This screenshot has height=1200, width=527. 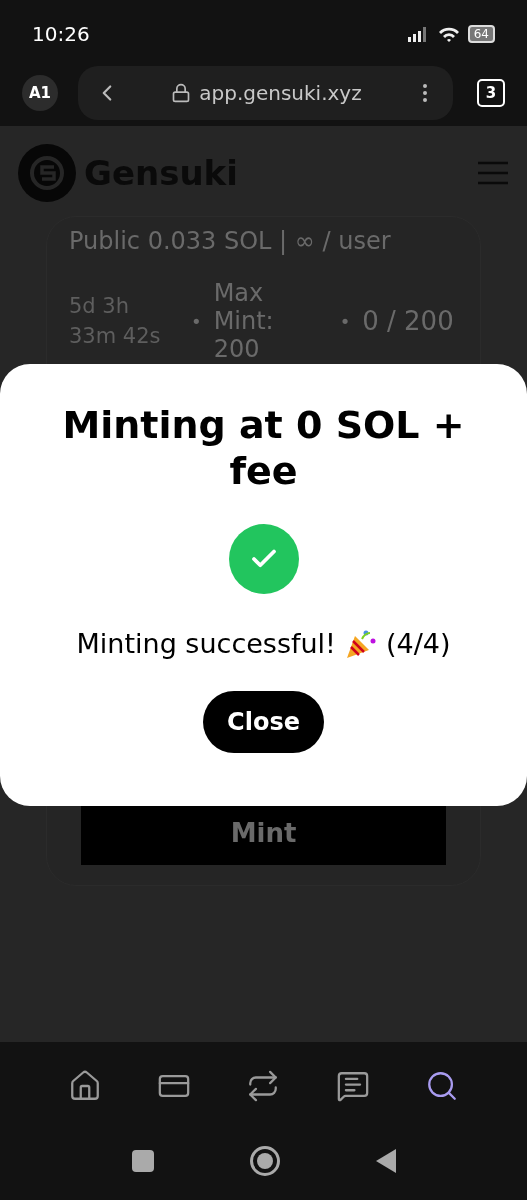 What do you see at coordinates (418, 644) in the screenshot?
I see `progress-count: (4/4)` at bounding box center [418, 644].